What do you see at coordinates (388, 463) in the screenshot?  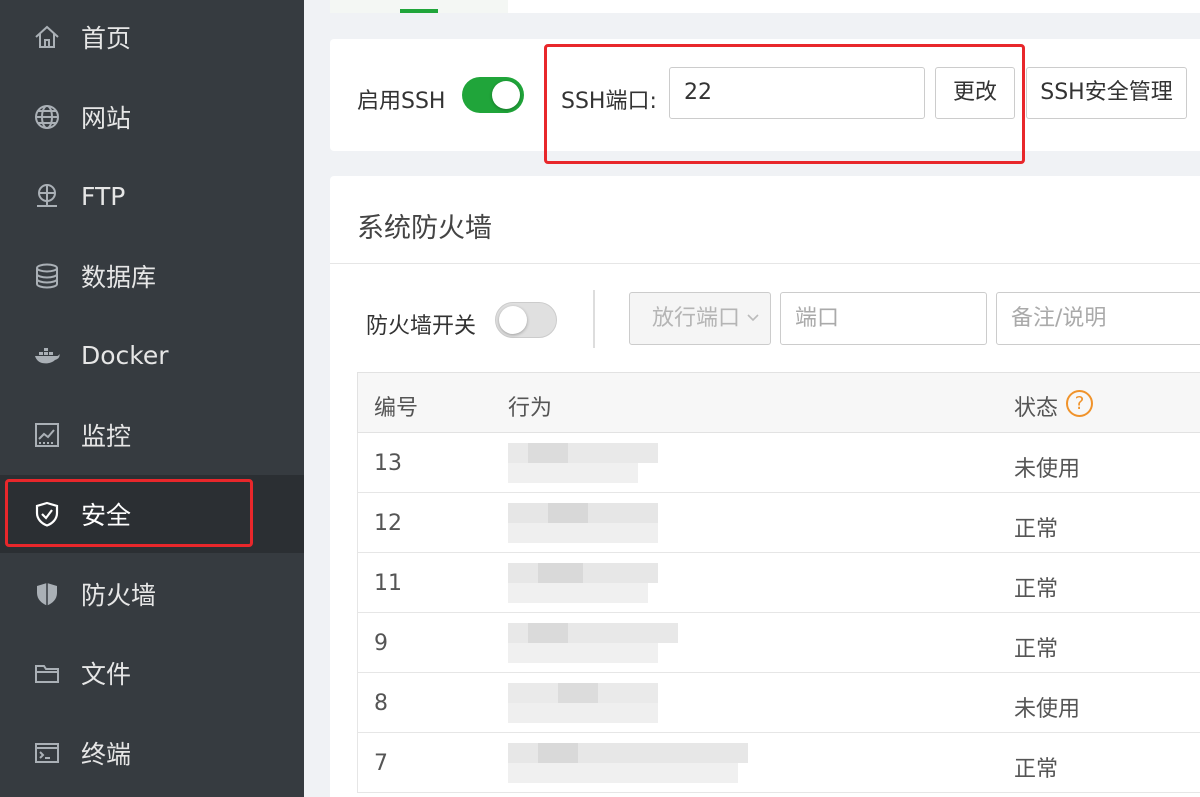 I see `cell-id: 13` at bounding box center [388, 463].